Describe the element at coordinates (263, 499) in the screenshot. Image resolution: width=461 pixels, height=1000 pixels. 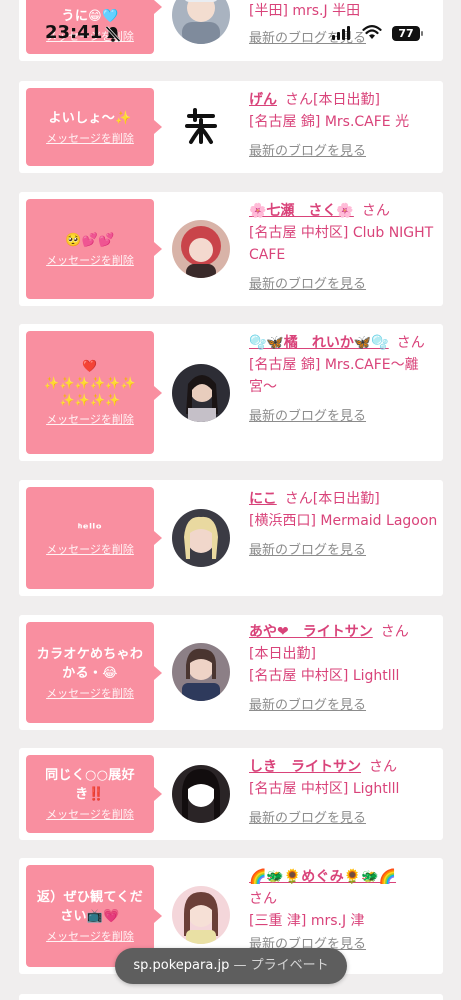
I see `cast-name-link: にこ` at that location.